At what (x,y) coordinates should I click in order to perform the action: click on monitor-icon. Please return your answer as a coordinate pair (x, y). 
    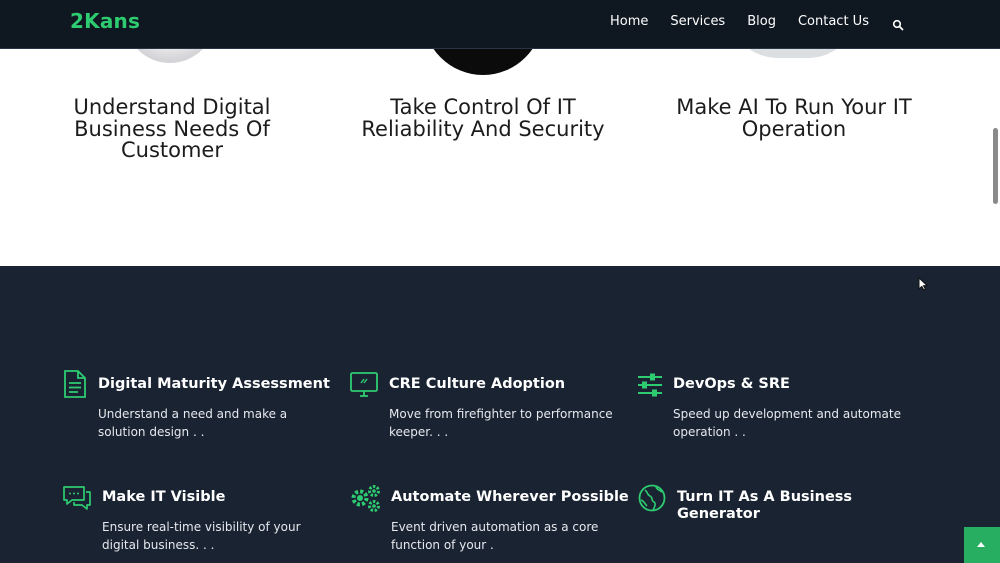
    Looking at the image, I should click on (363, 385).